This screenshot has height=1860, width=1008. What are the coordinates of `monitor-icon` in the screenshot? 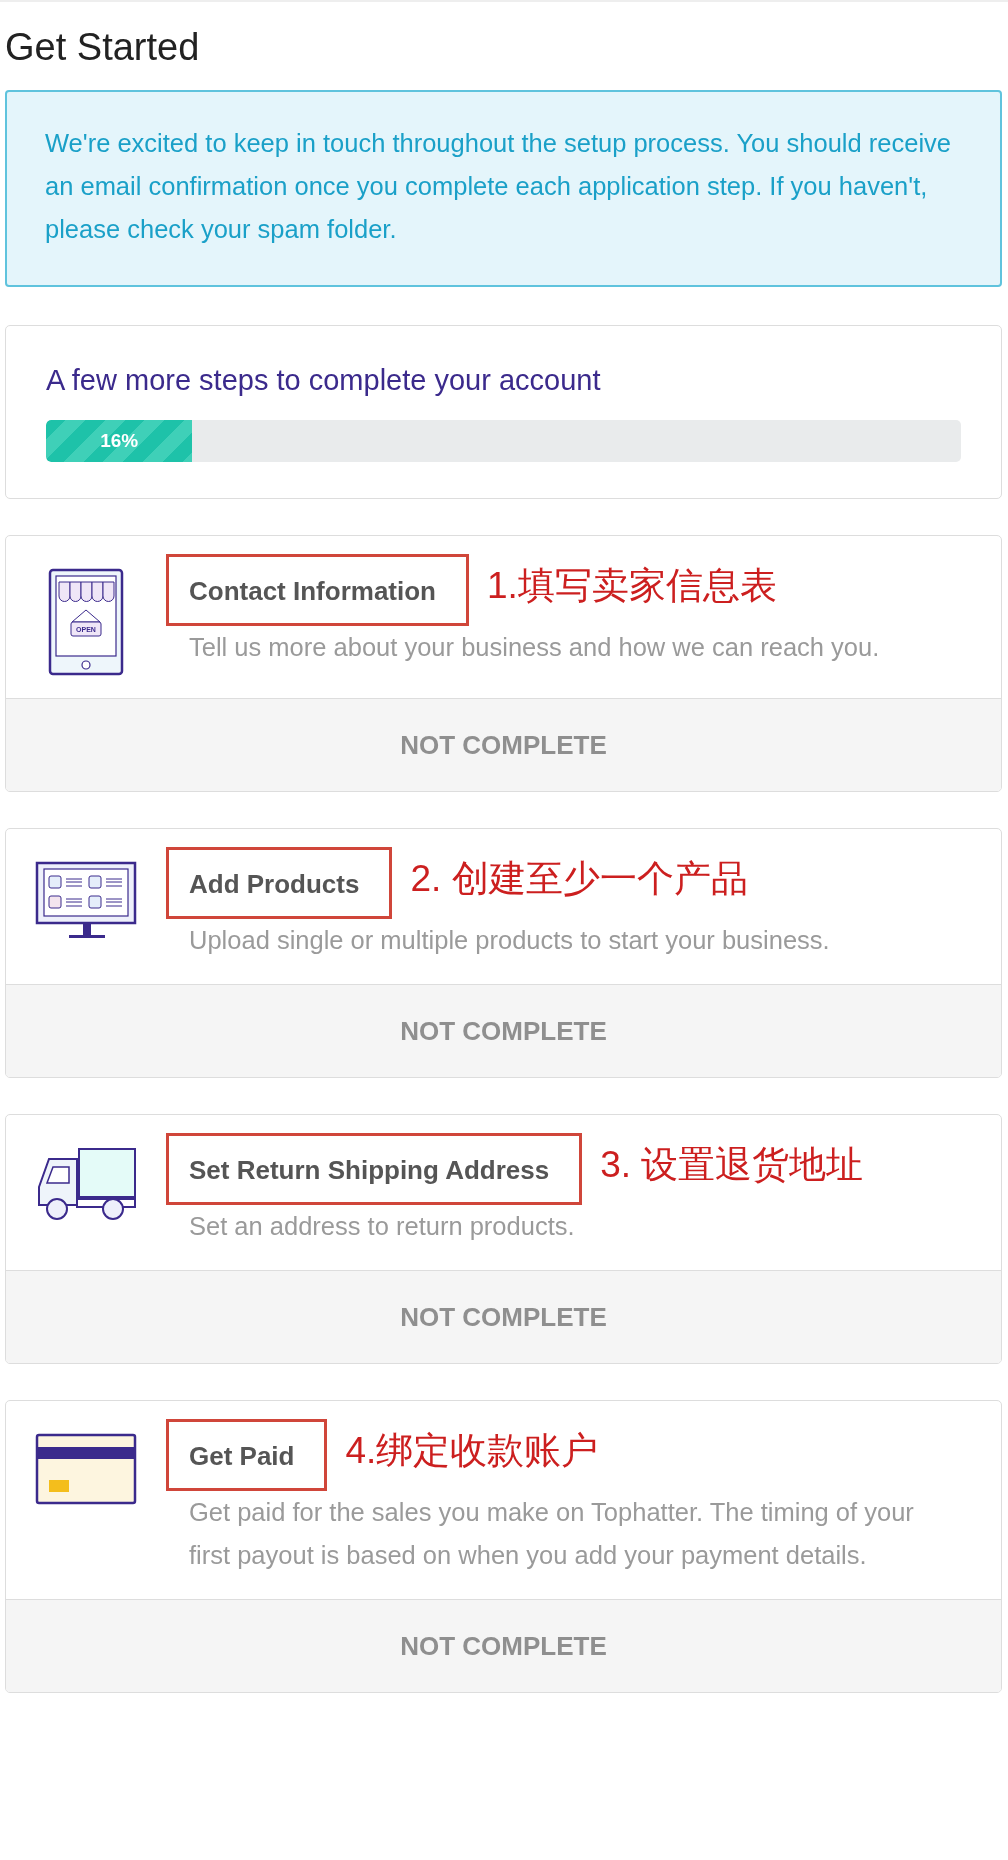 It's located at (86, 901).